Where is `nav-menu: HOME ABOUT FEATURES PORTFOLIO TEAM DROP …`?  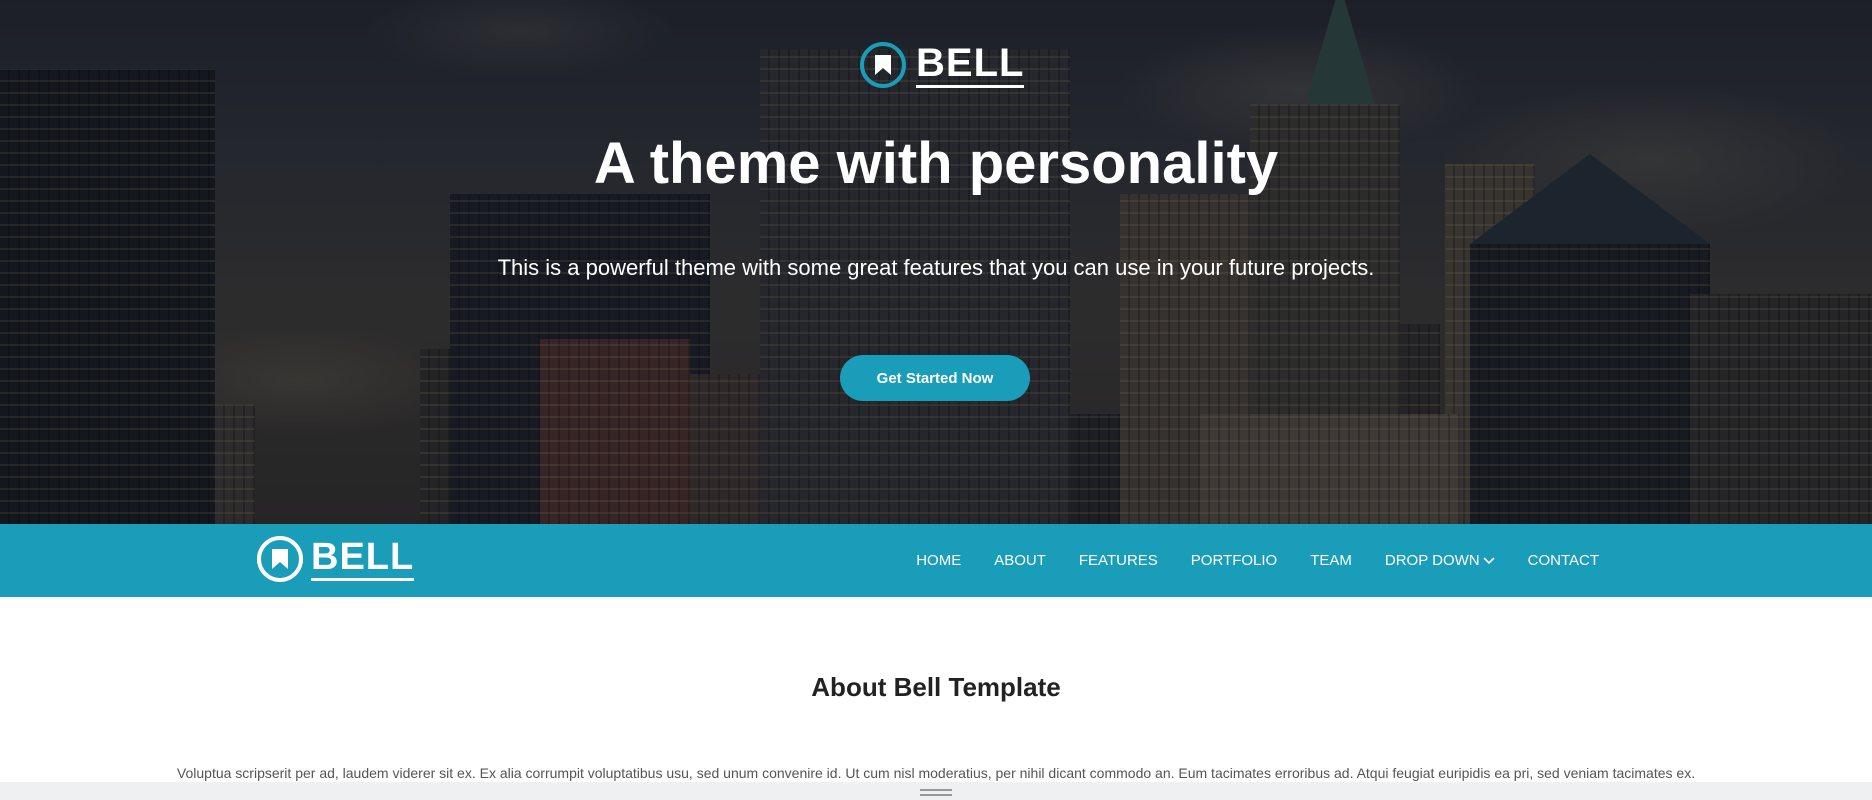 nav-menu: HOME ABOUT FEATURES PORTFOLIO TEAM DROP … is located at coordinates (1257, 560).